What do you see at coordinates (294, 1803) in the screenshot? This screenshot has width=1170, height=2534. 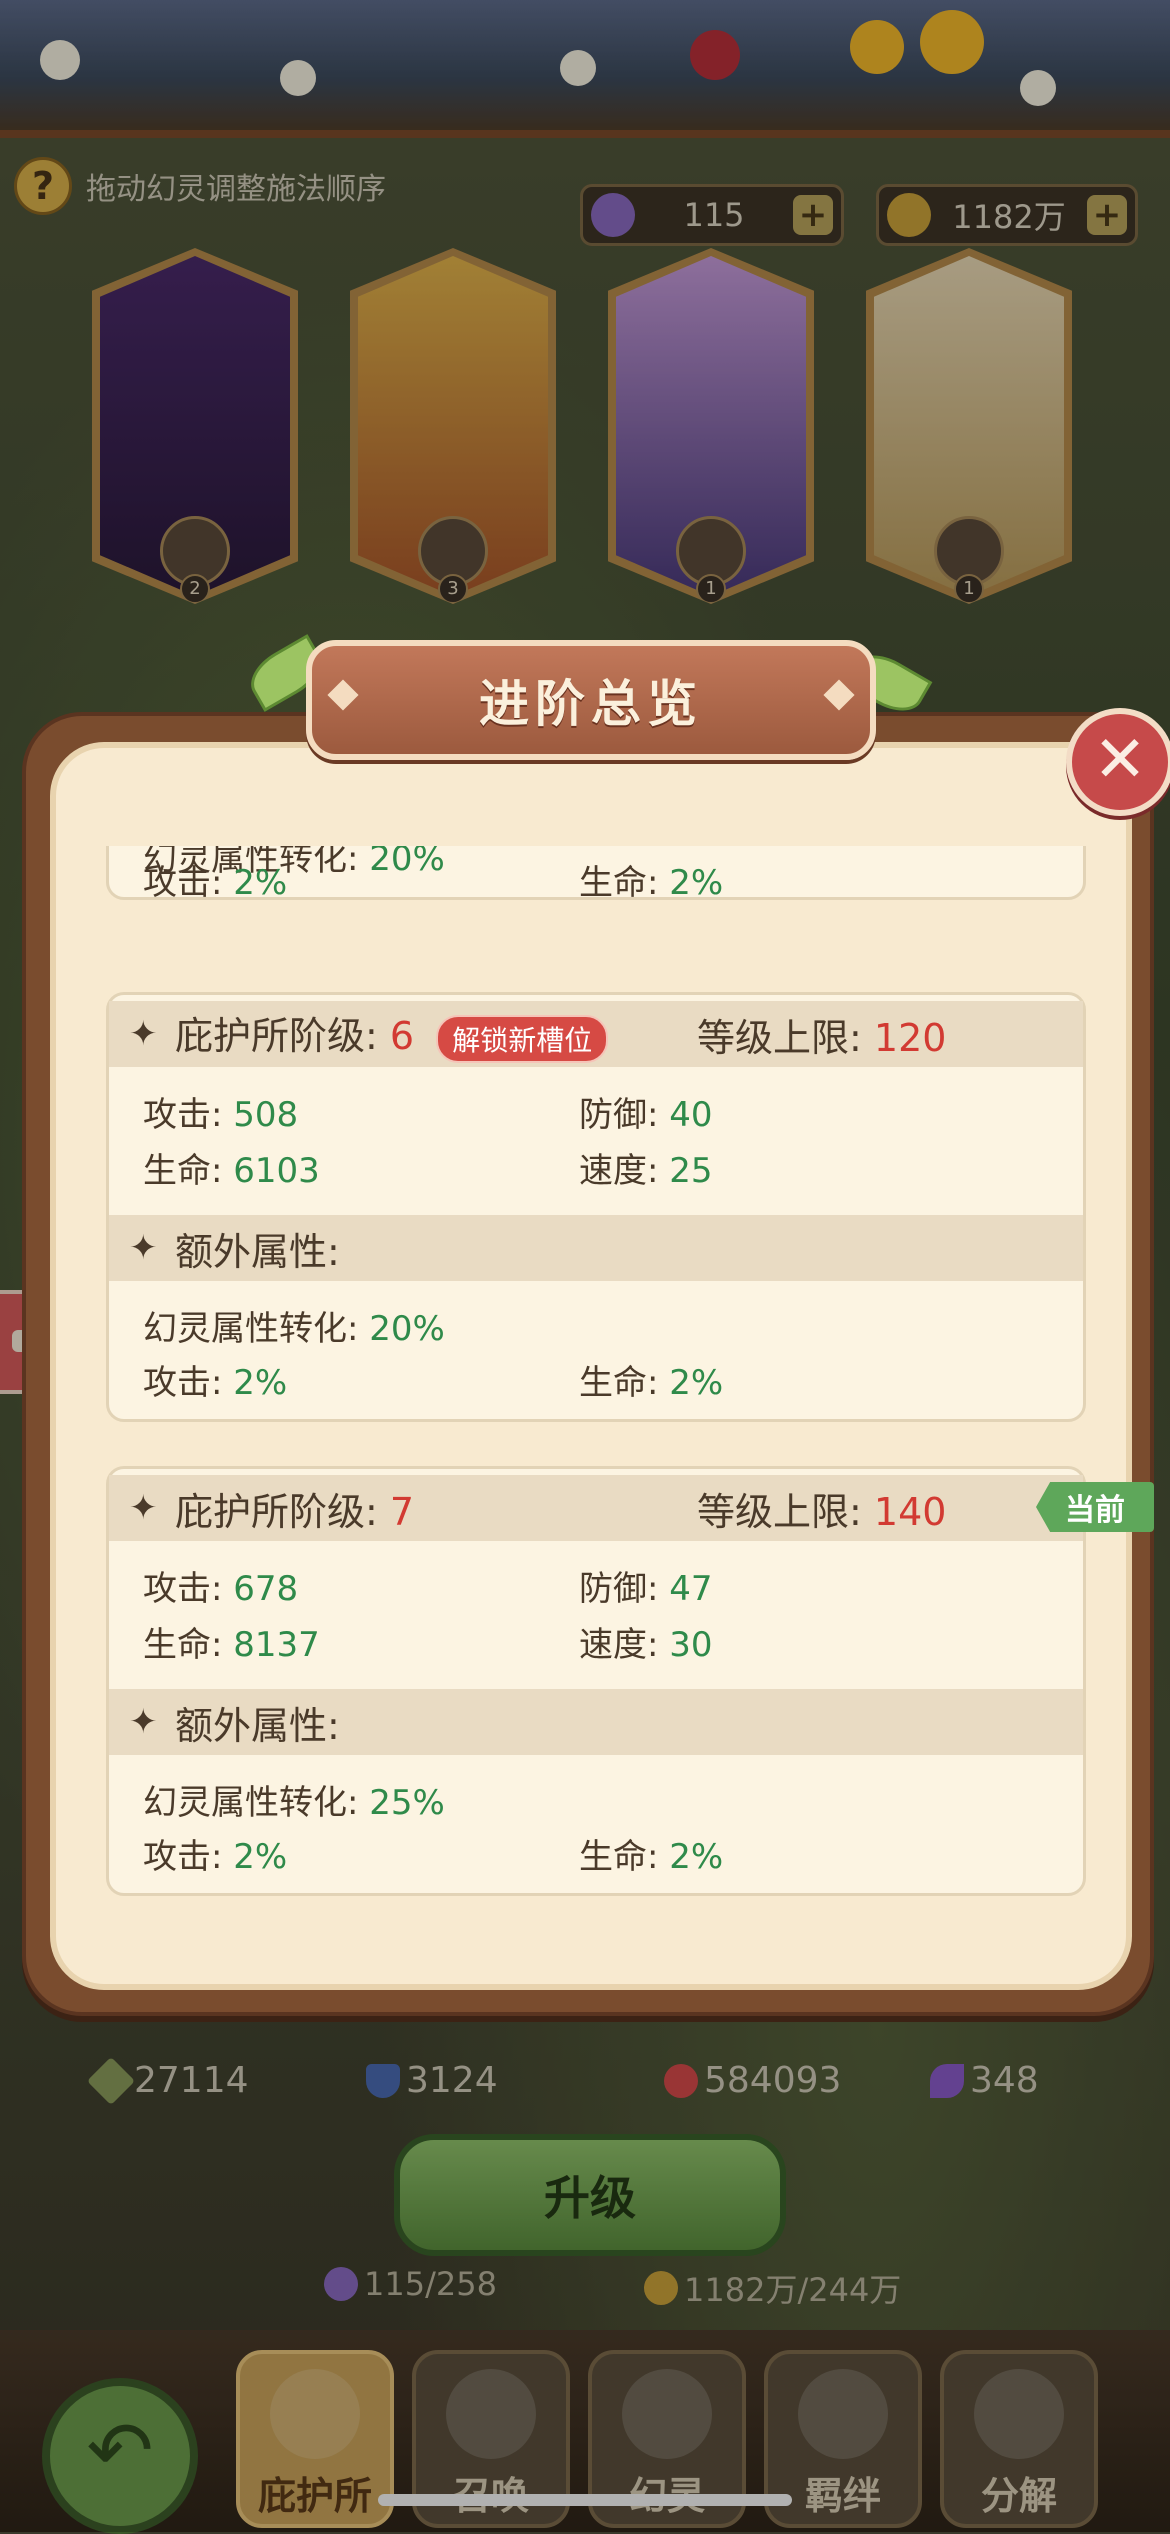 I see `extra-conversion: 幻灵属性转化: 25%` at bounding box center [294, 1803].